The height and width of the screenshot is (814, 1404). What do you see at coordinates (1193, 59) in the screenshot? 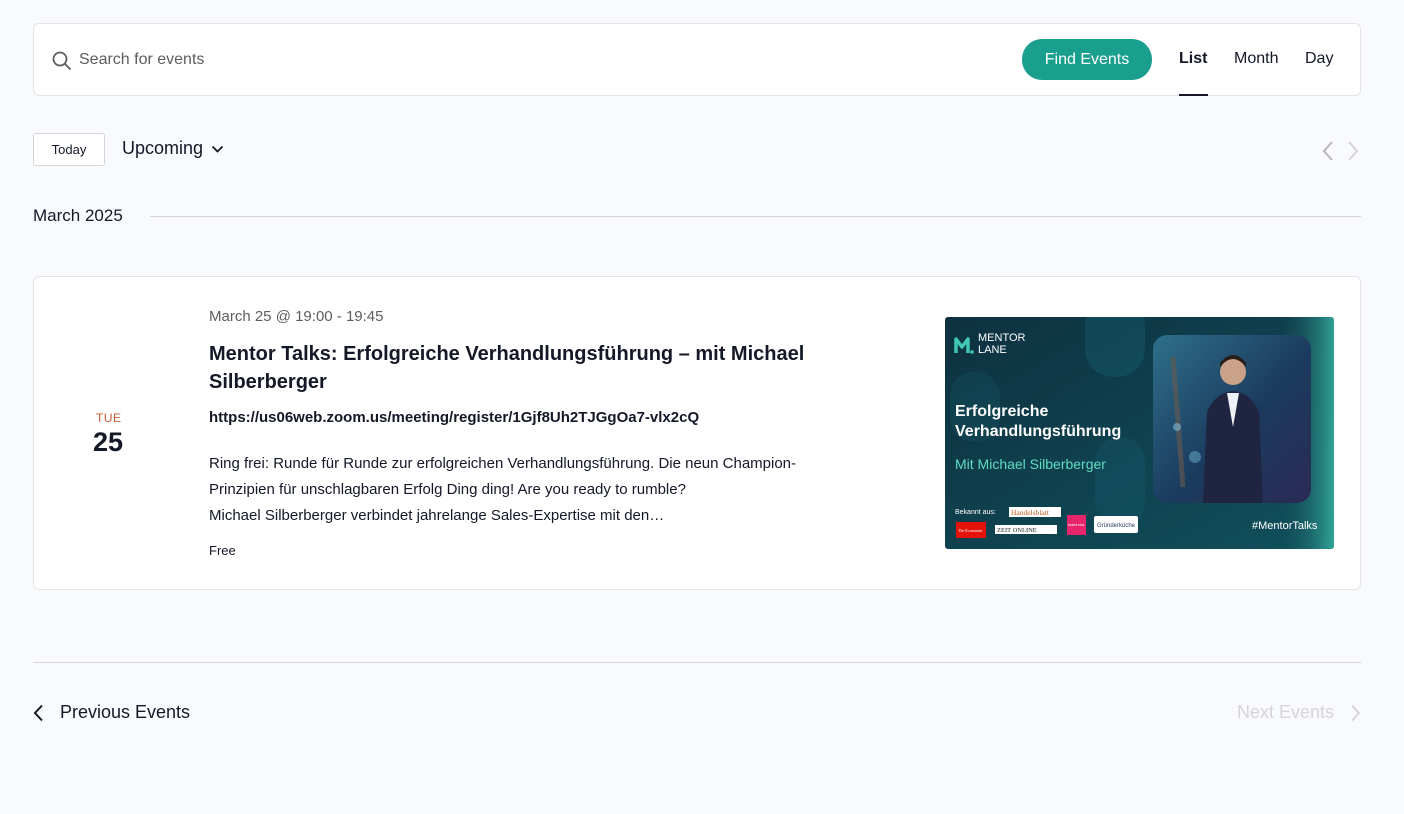
I see `view-list-tab: List` at bounding box center [1193, 59].